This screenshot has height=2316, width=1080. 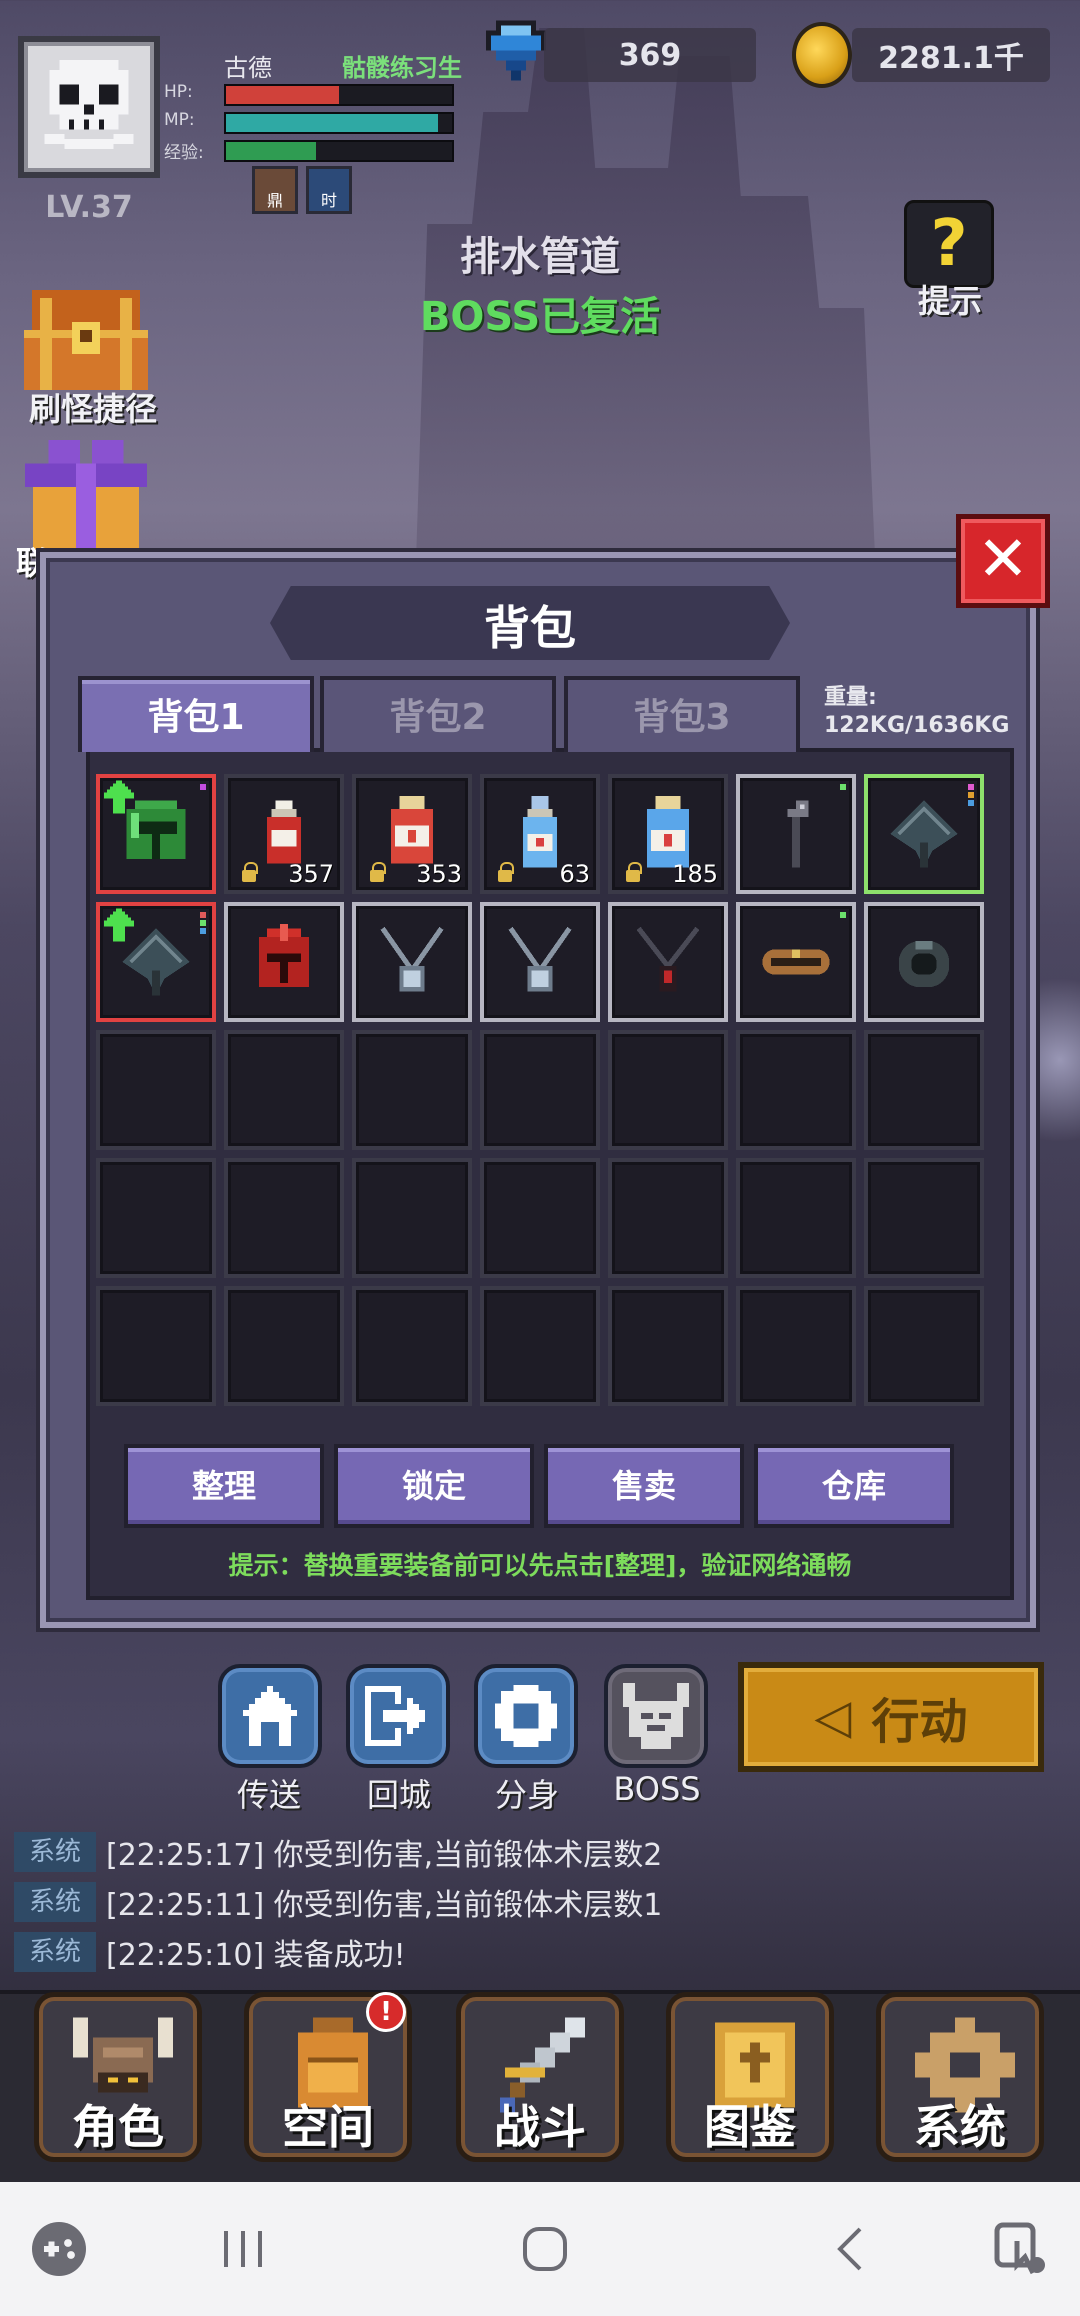 I want to click on teleport-label: 传送, so click(x=268, y=1795).